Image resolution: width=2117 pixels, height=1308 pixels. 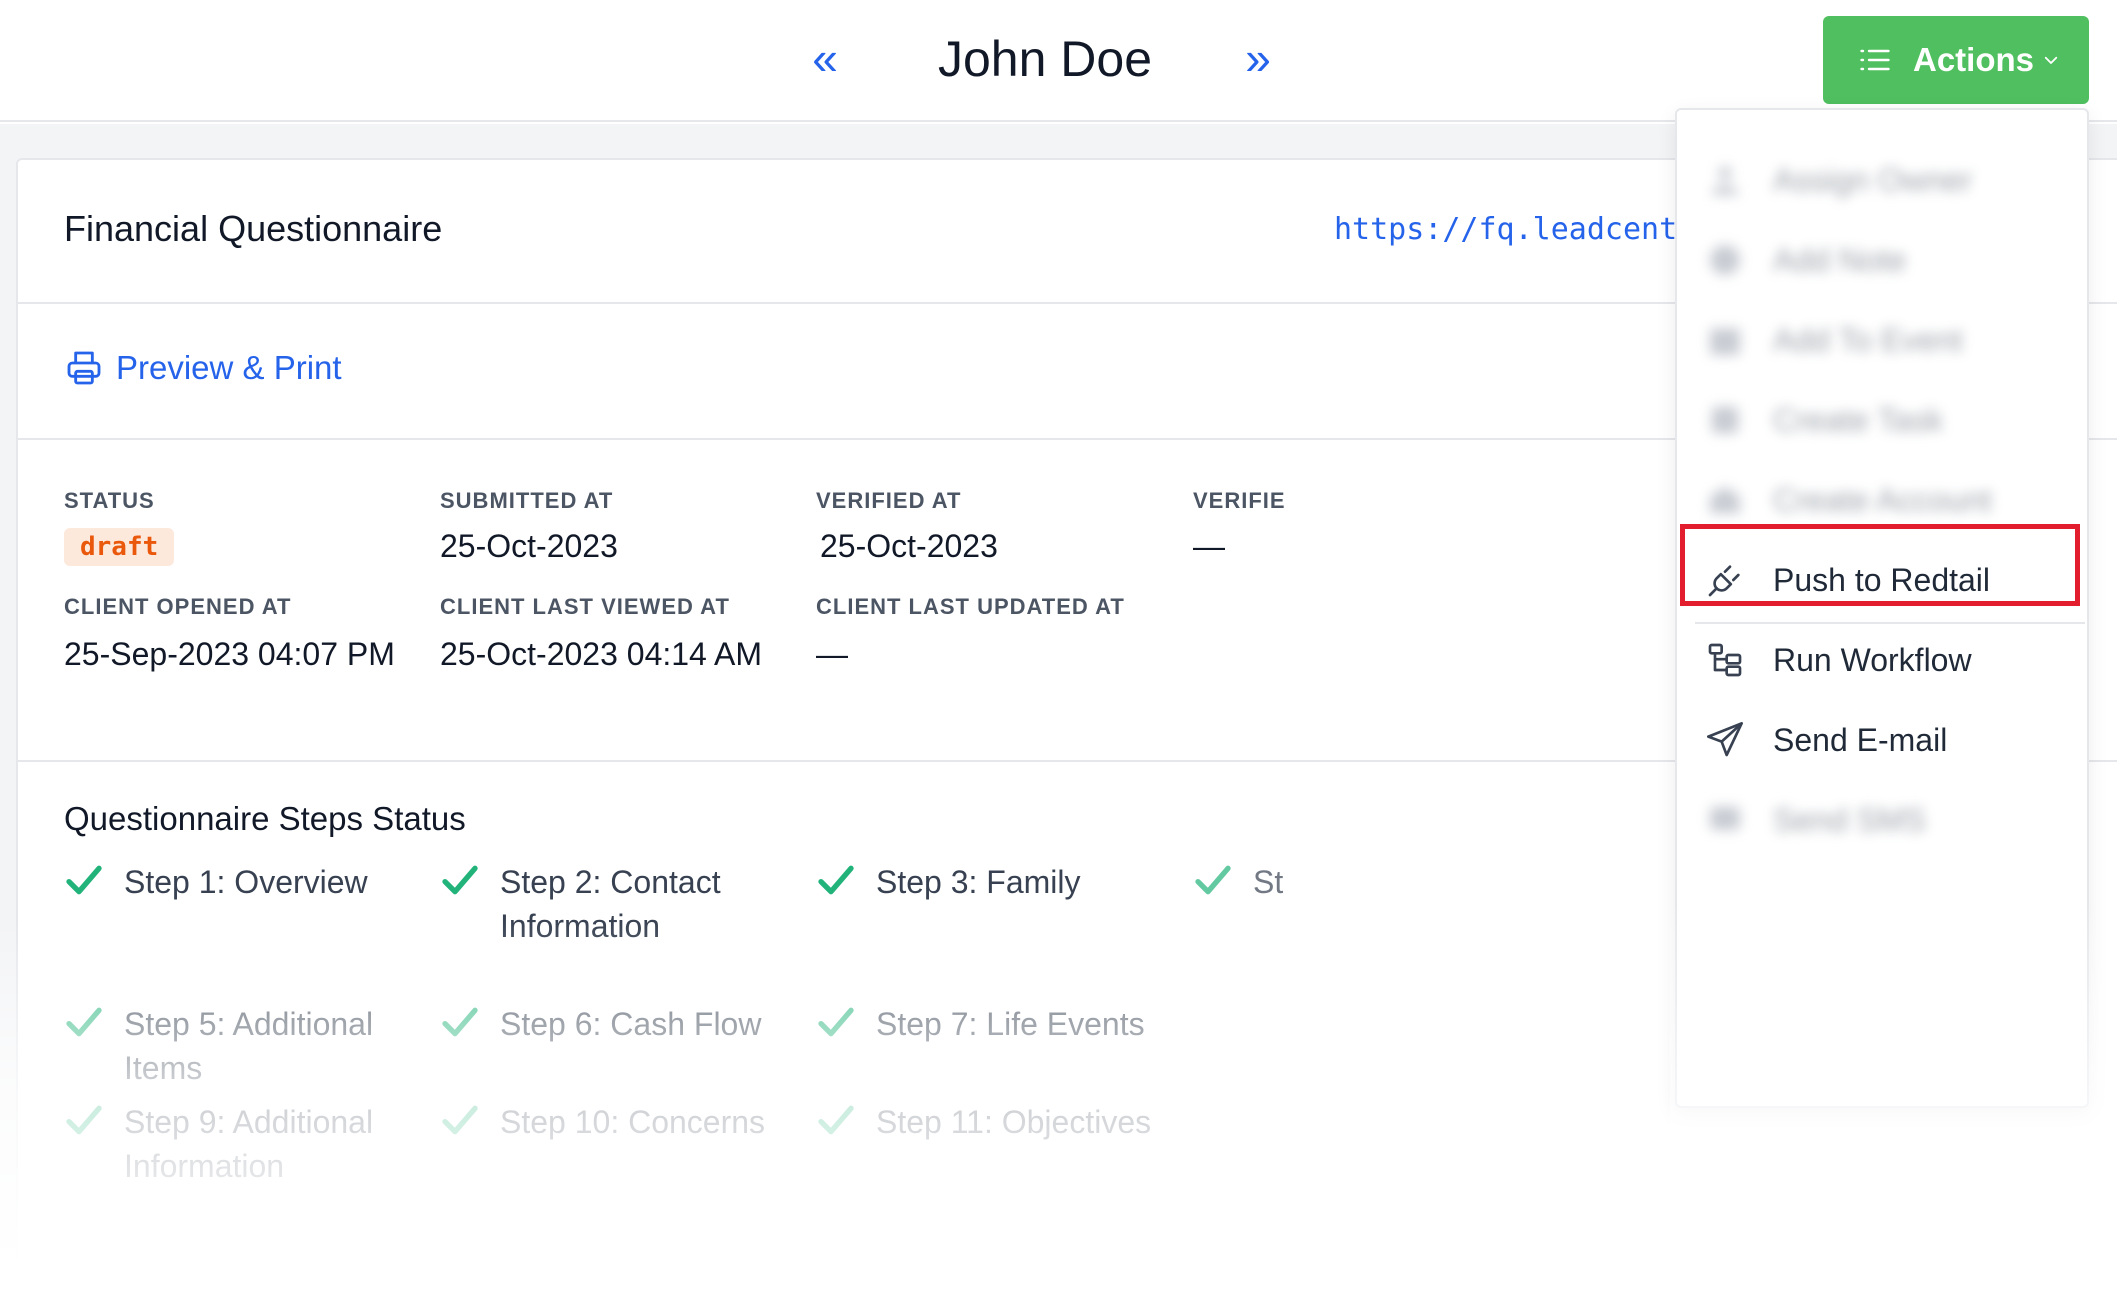 I want to click on verified-by-label: VERIFIE, so click(x=1239, y=500).